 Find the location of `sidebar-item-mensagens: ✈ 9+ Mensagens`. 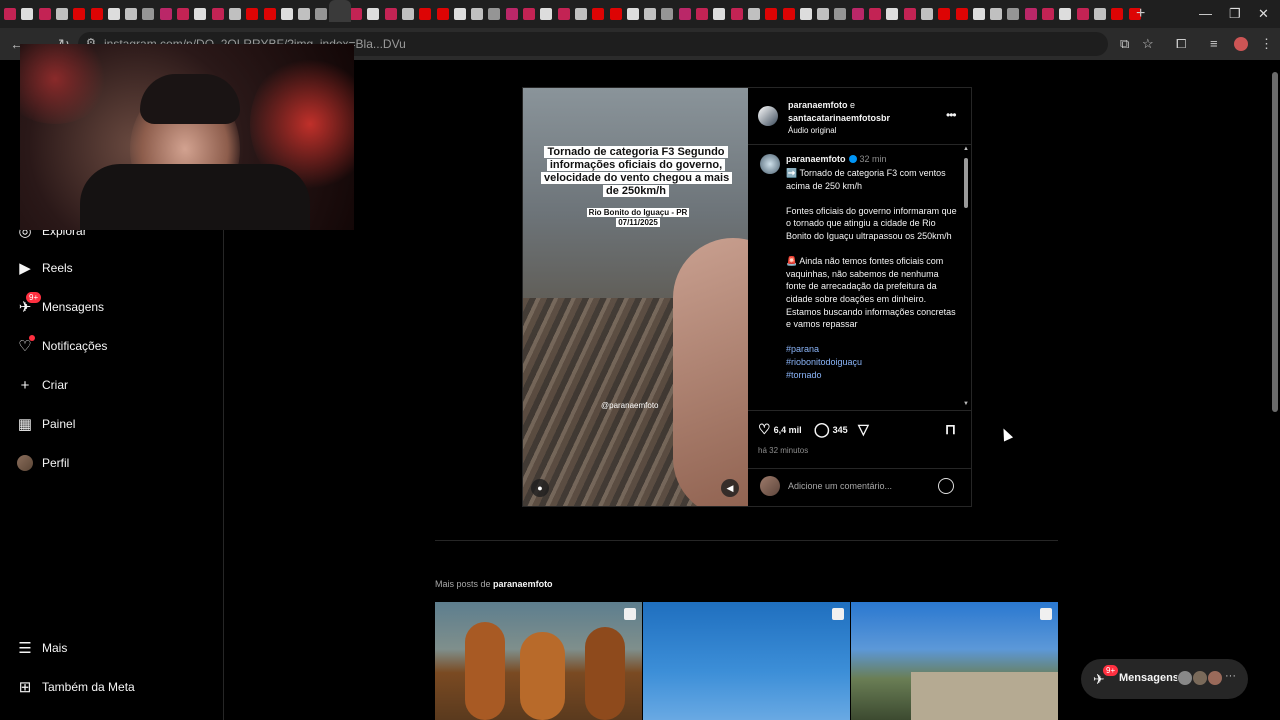

sidebar-item-mensagens: ✈ 9+ Mensagens is located at coordinates (60, 305).